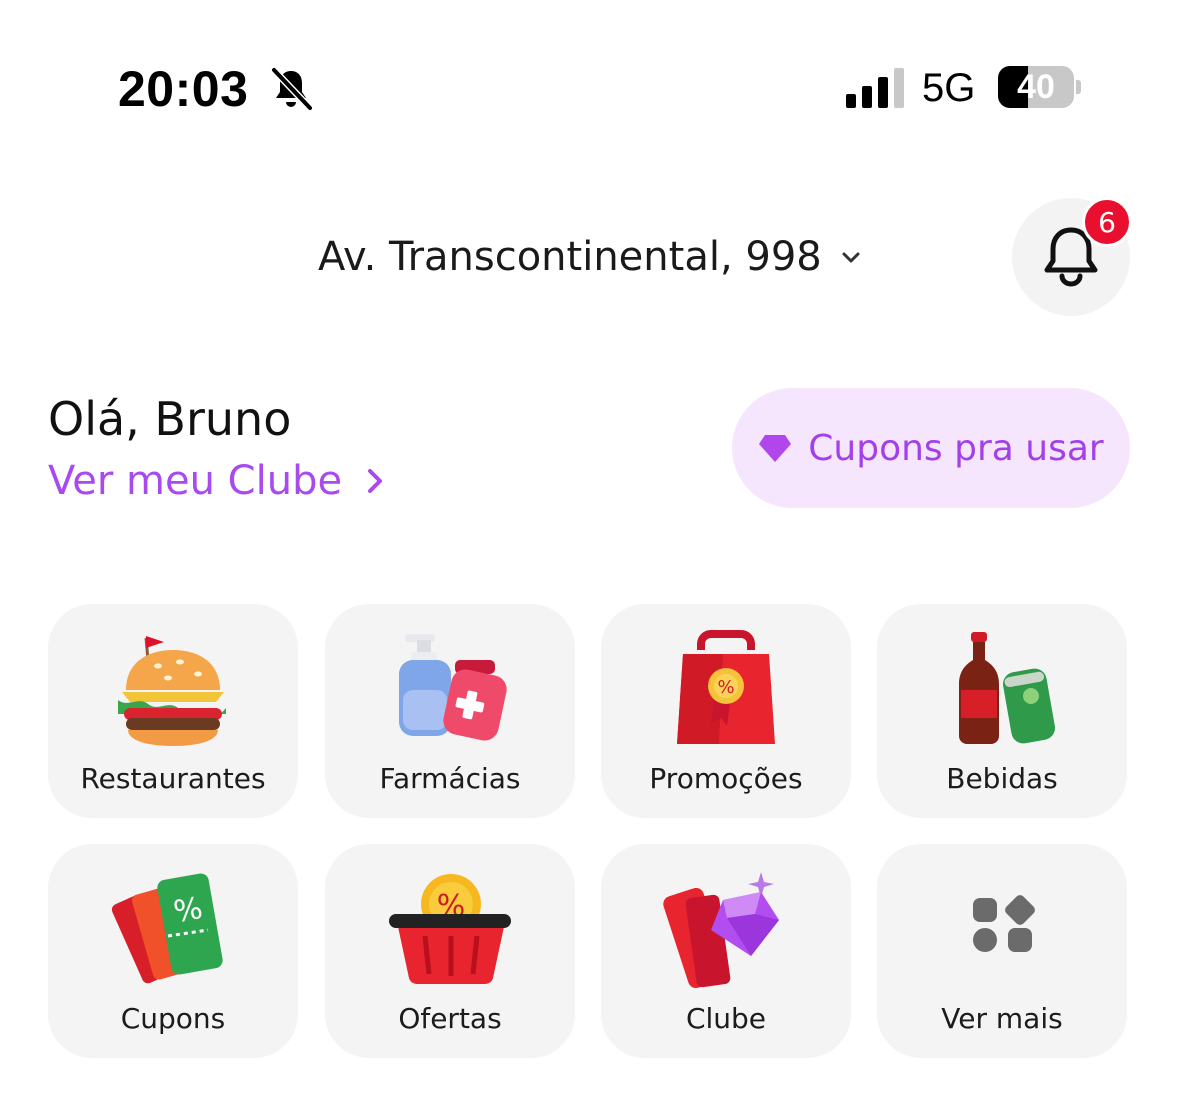 This screenshot has height=1110, width=1179. I want to click on category-restaurantes: Restaurantes, so click(173, 711).